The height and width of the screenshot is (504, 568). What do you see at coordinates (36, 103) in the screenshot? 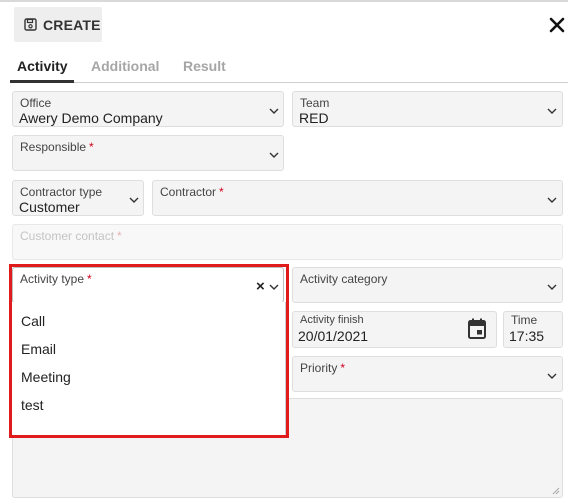
I see `office-label: Office` at bounding box center [36, 103].